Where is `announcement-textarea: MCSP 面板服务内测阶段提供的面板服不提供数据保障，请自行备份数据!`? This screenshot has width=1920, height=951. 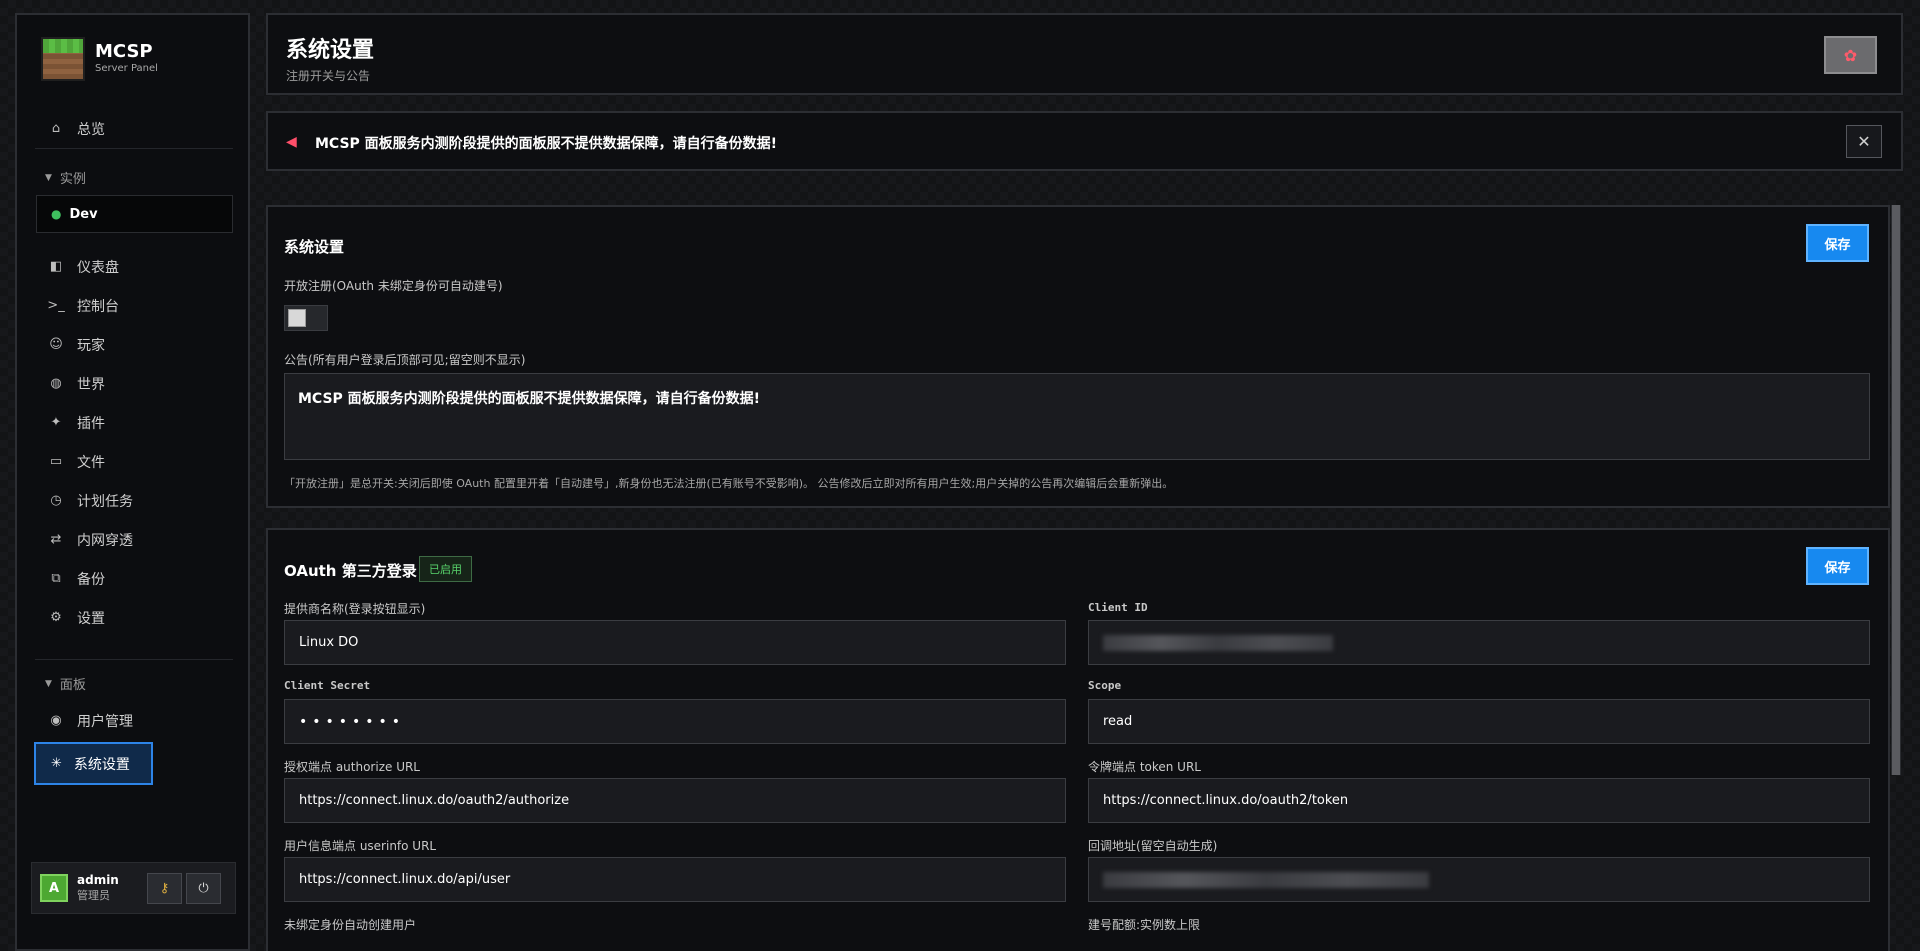
announcement-textarea: MCSP 面板服务内测阶段提供的面板服不提供数据保障，请自行备份数据! is located at coordinates (1077, 416).